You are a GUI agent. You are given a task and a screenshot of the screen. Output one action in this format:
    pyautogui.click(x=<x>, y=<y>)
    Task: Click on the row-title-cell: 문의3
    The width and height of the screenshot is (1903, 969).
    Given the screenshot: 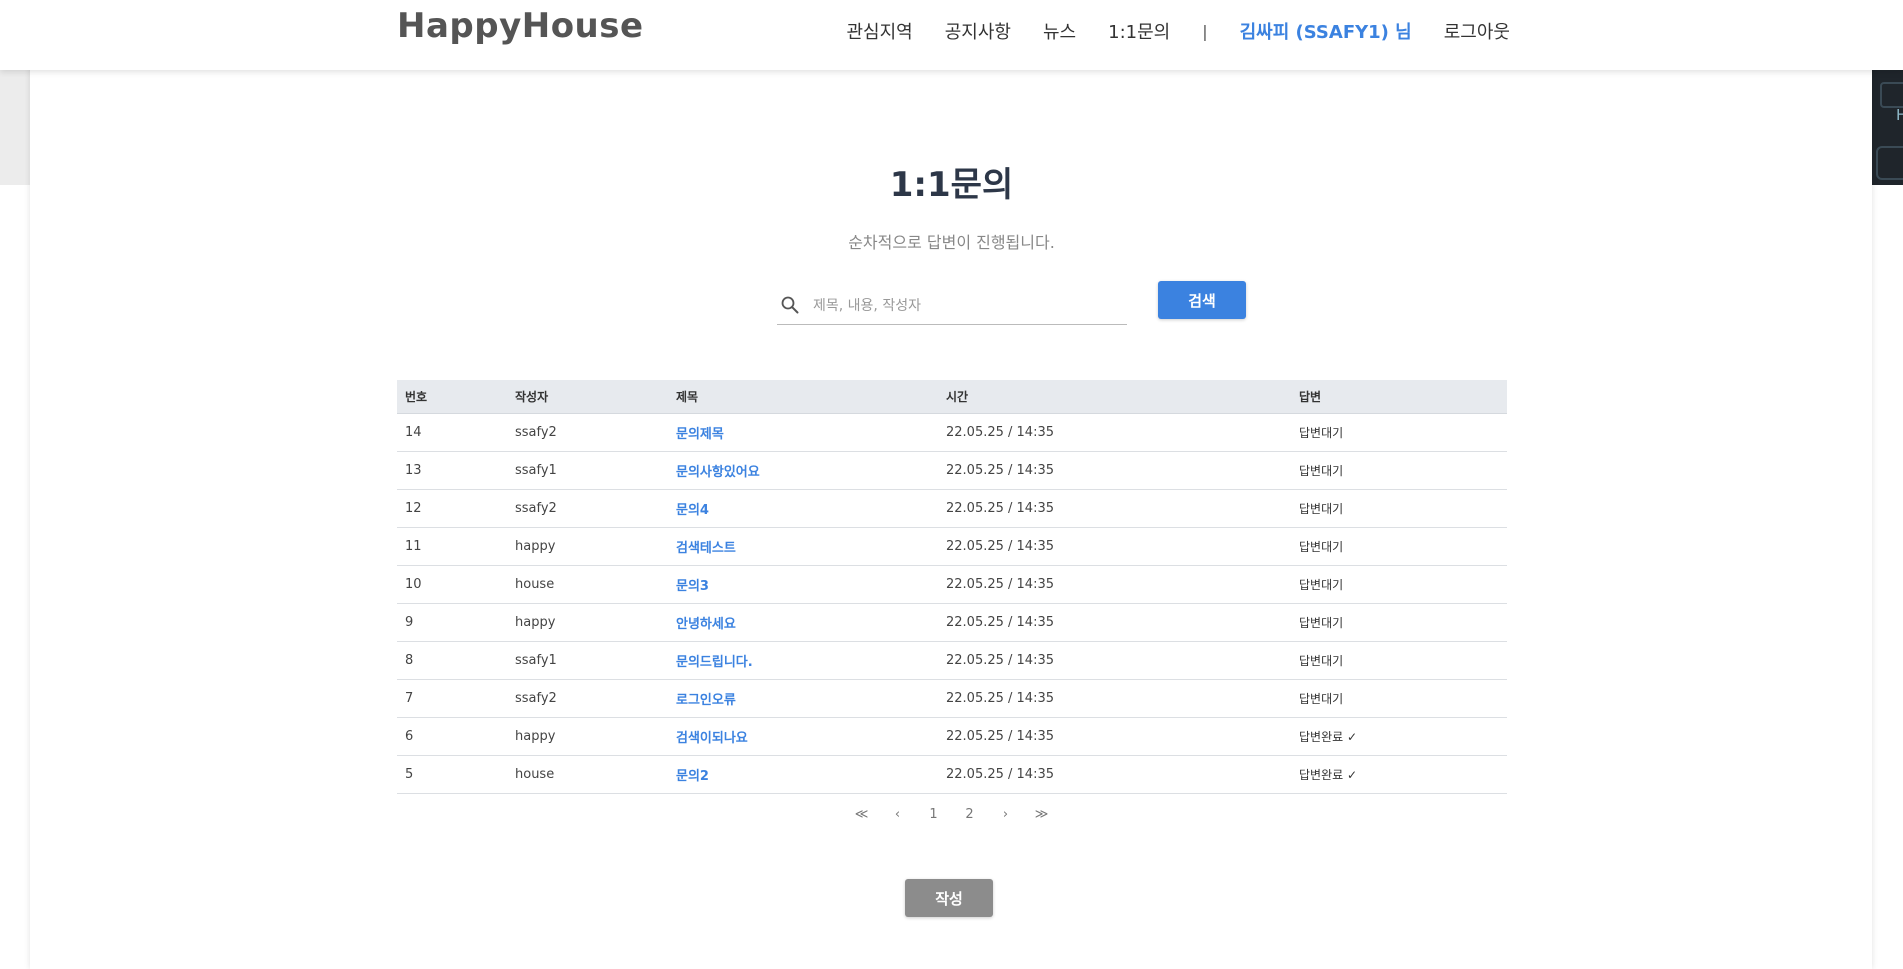 What is the action you would take?
    pyautogui.click(x=803, y=584)
    